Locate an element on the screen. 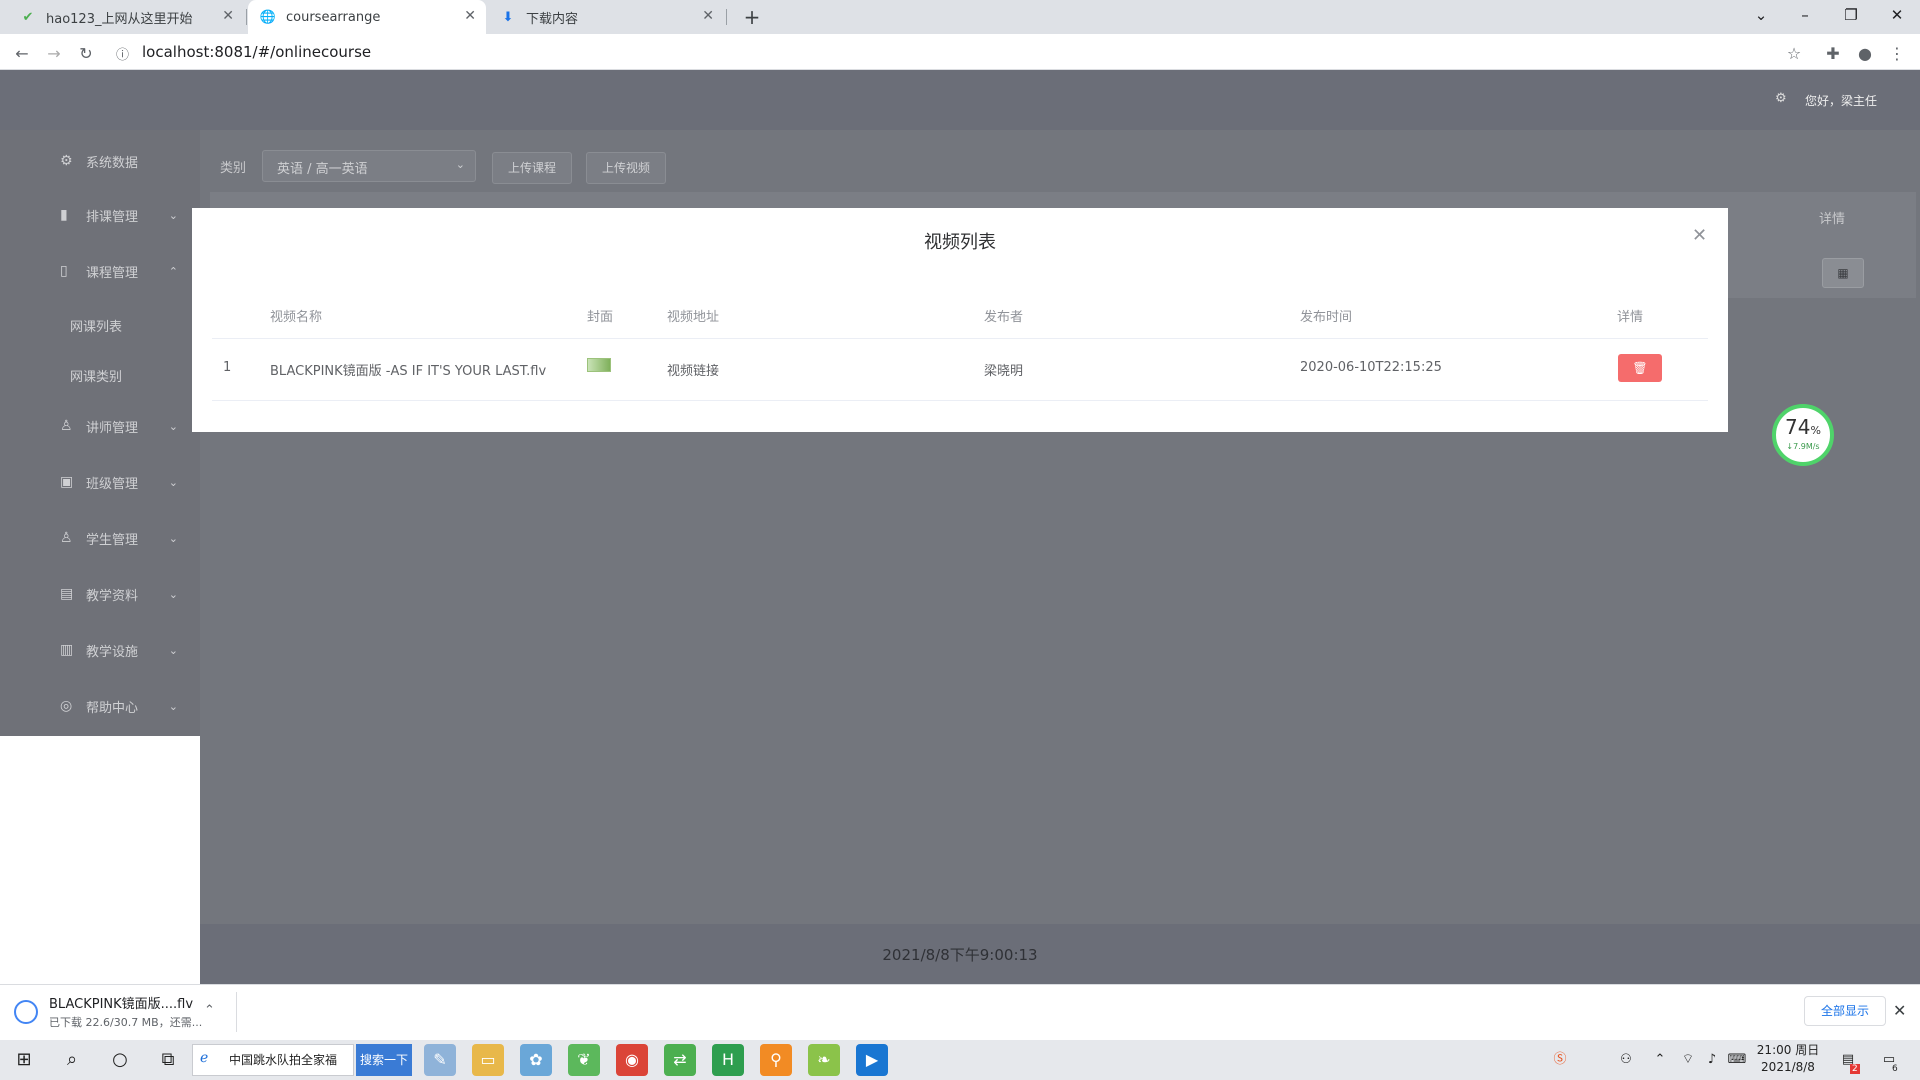 The width and height of the screenshot is (1920, 1080). keyboard-icon: ⌨ is located at coordinates (1737, 1060).